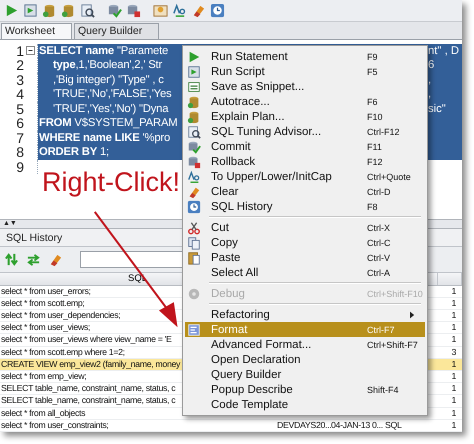 The image size is (474, 444). I want to click on script-icon, so click(30, 10).